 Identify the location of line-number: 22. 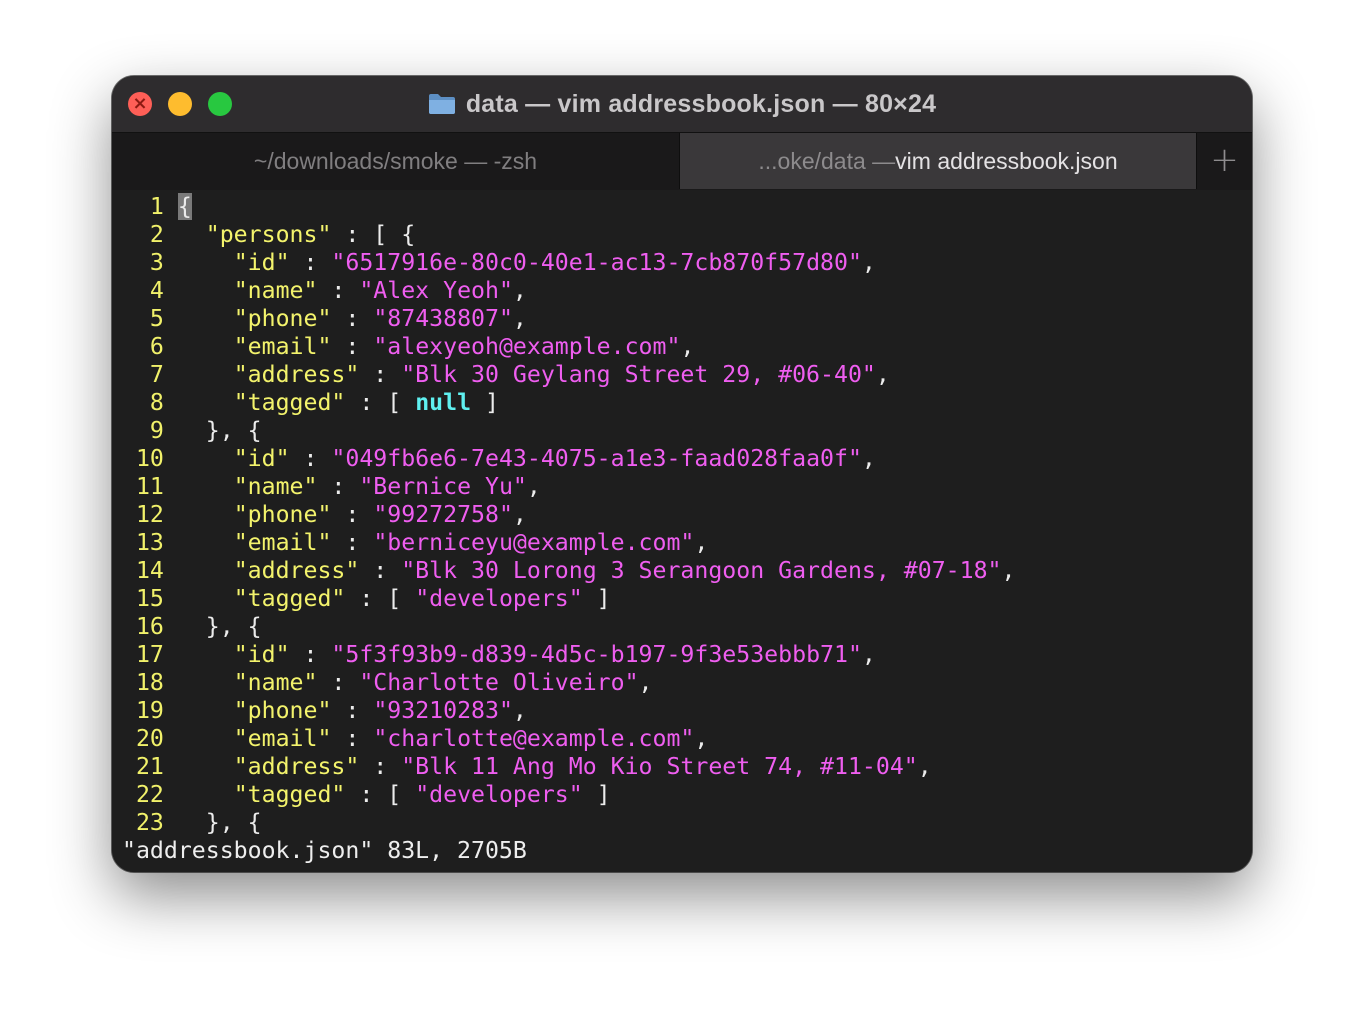
(150, 794).